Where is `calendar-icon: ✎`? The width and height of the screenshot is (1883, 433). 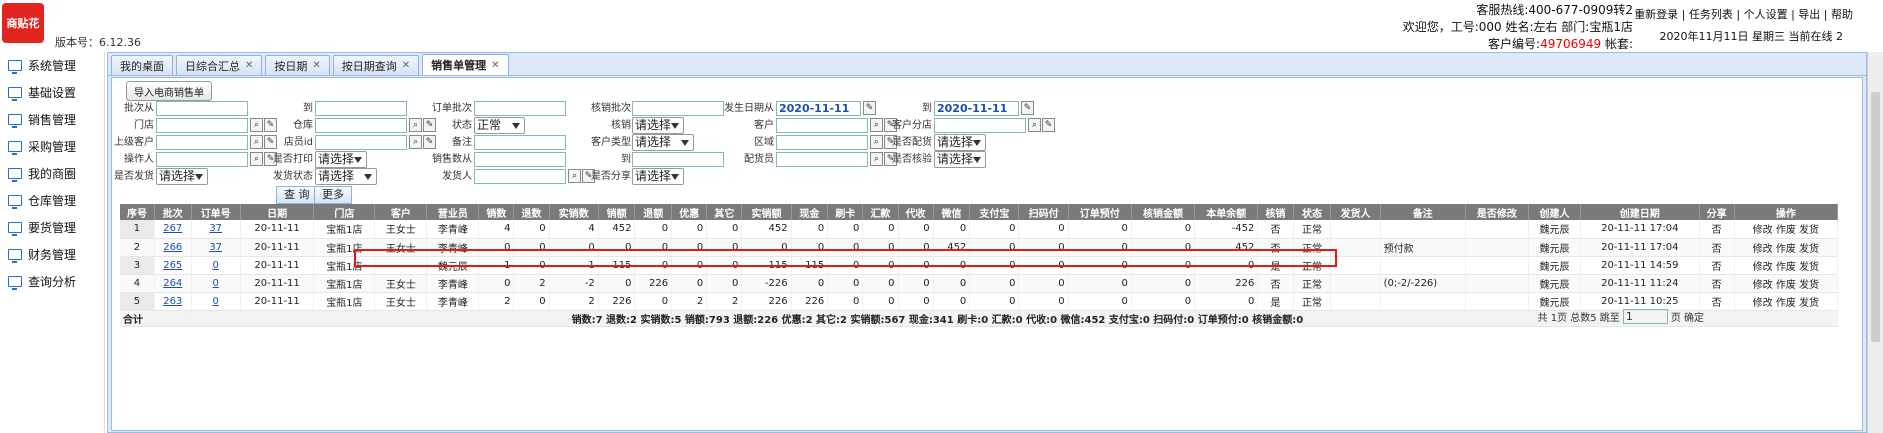
calendar-icon: ✎ is located at coordinates (1027, 108).